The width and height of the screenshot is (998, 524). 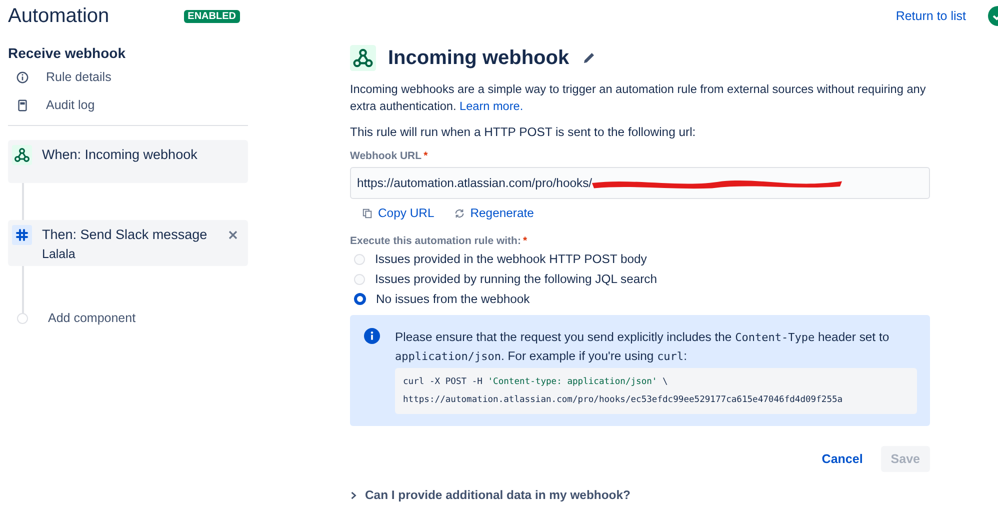 What do you see at coordinates (523, 132) in the screenshot?
I see `instruction-text: This rule will run when a HTTP POST is sent to the following url:` at bounding box center [523, 132].